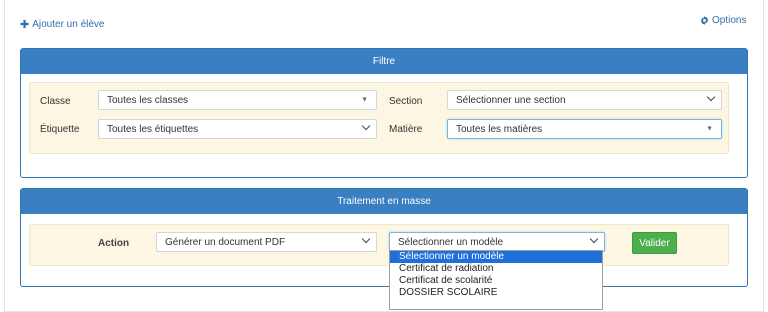 This screenshot has width=768, height=312. I want to click on filter-panel-title: Filtre, so click(384, 61).